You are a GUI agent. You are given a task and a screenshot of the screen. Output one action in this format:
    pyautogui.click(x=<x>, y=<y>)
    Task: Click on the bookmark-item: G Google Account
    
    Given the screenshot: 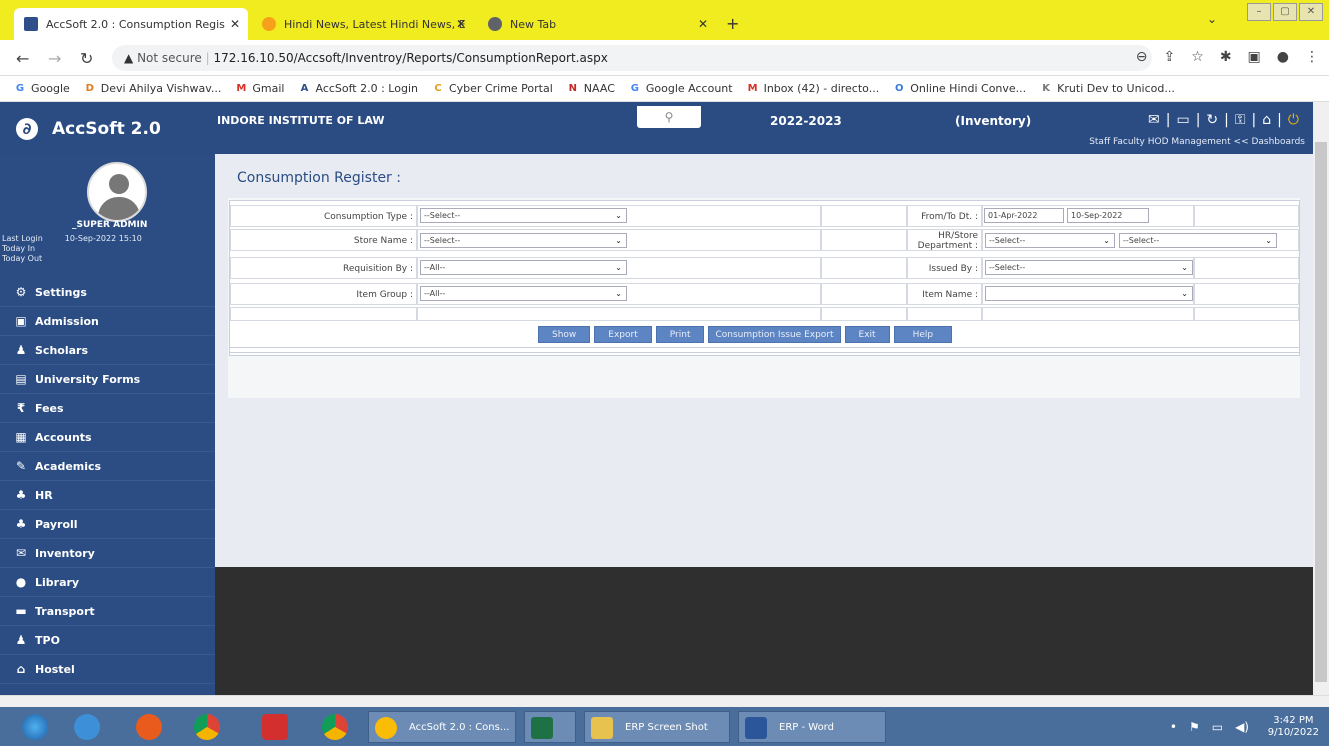 What is the action you would take?
    pyautogui.click(x=681, y=88)
    